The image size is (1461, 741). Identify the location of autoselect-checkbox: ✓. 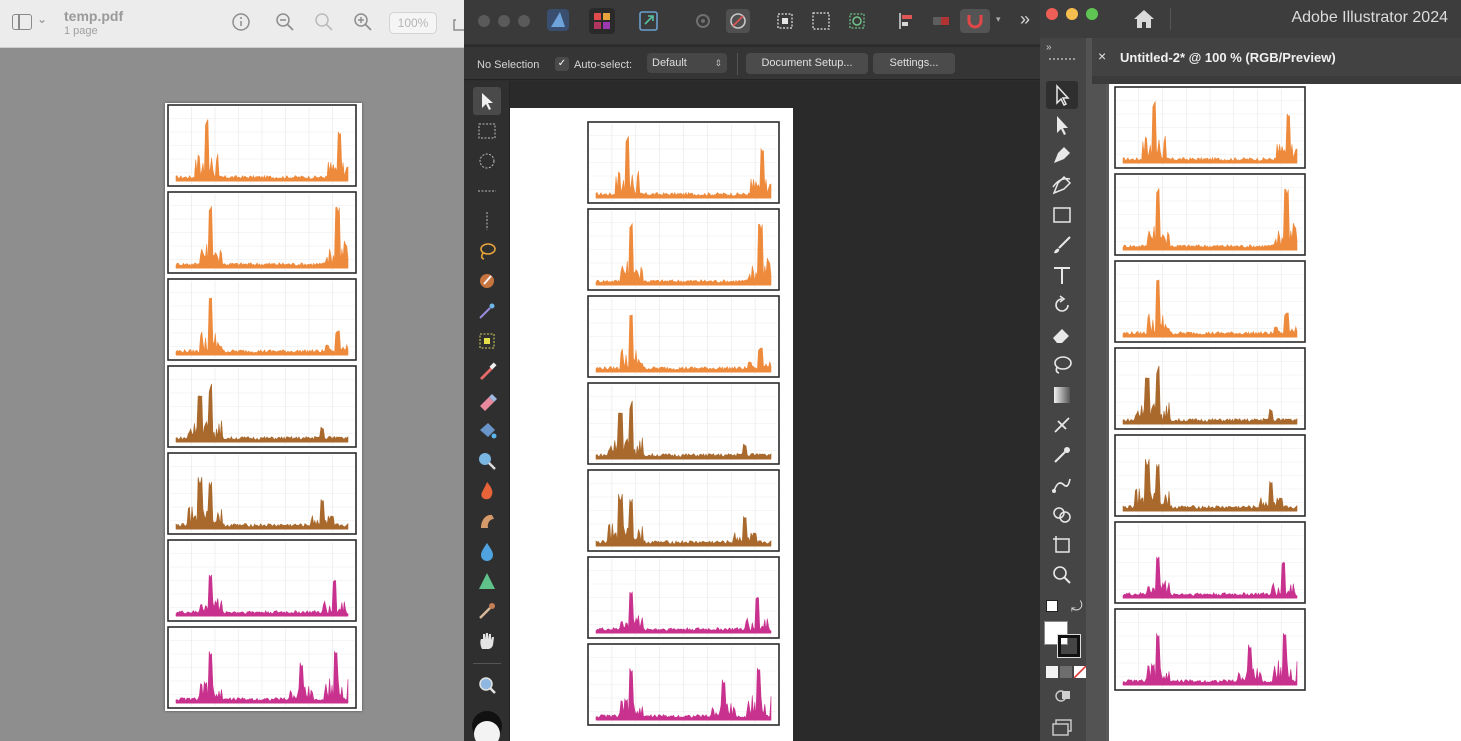
(562, 64).